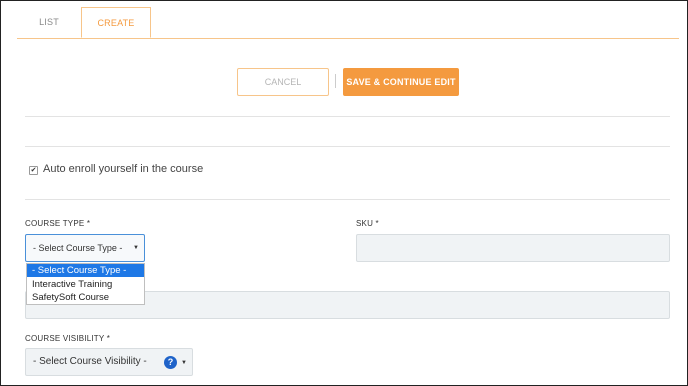 The image size is (688, 386). What do you see at coordinates (33, 170) in the screenshot?
I see `auto-enroll-checkbox: ✔` at bounding box center [33, 170].